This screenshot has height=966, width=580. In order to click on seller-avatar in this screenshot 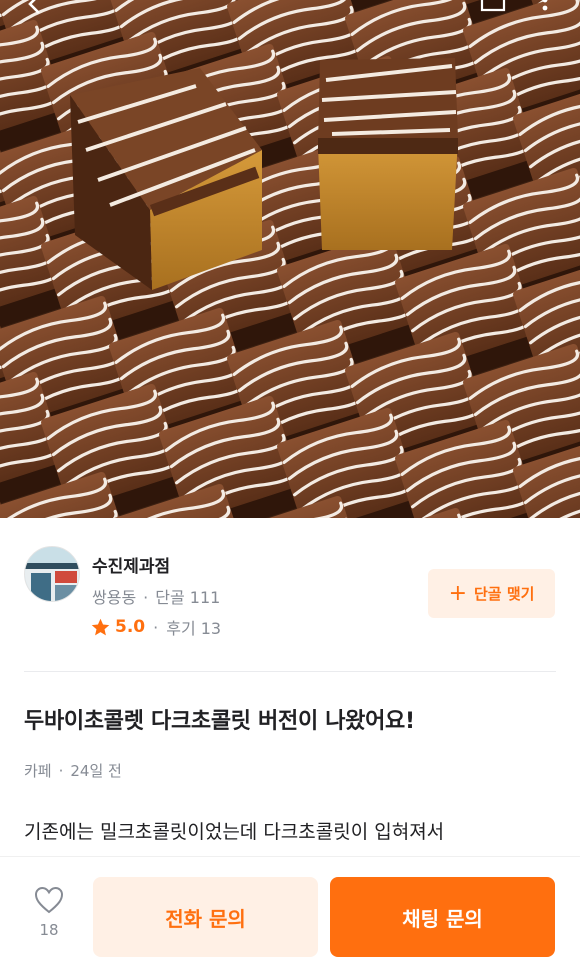, I will do `click(52, 574)`.